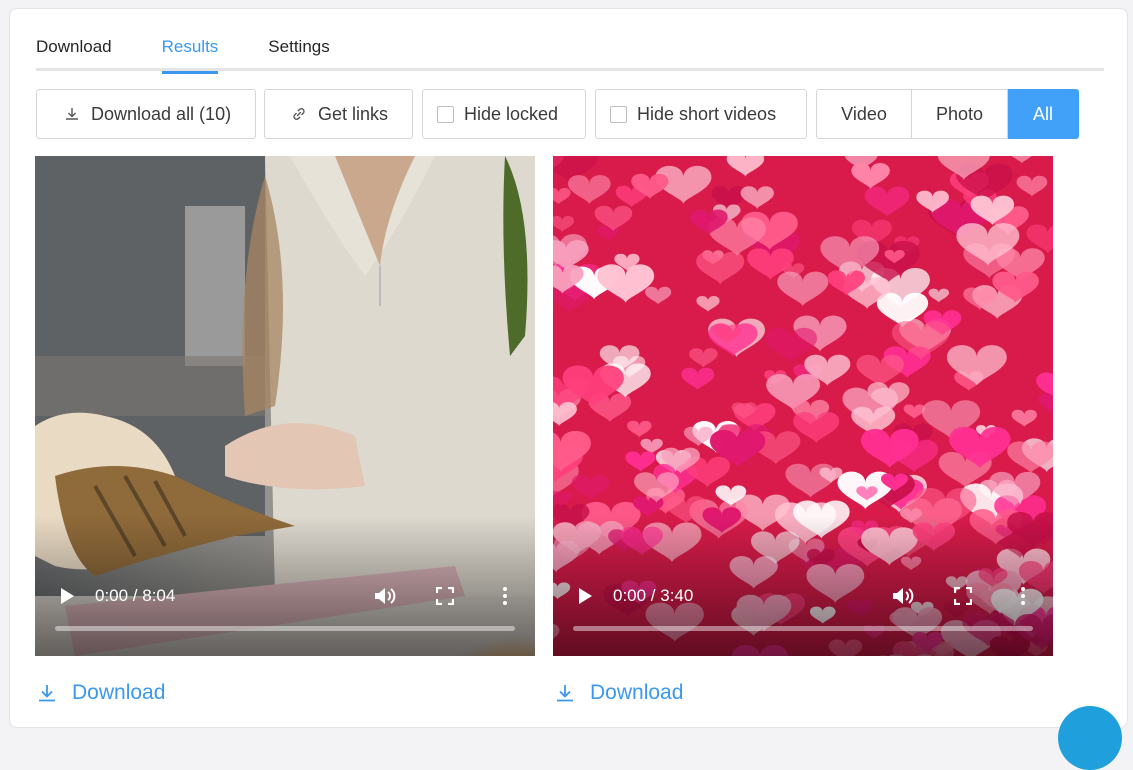  What do you see at coordinates (161, 113) in the screenshot?
I see `download-all-label: Download all (10)` at bounding box center [161, 113].